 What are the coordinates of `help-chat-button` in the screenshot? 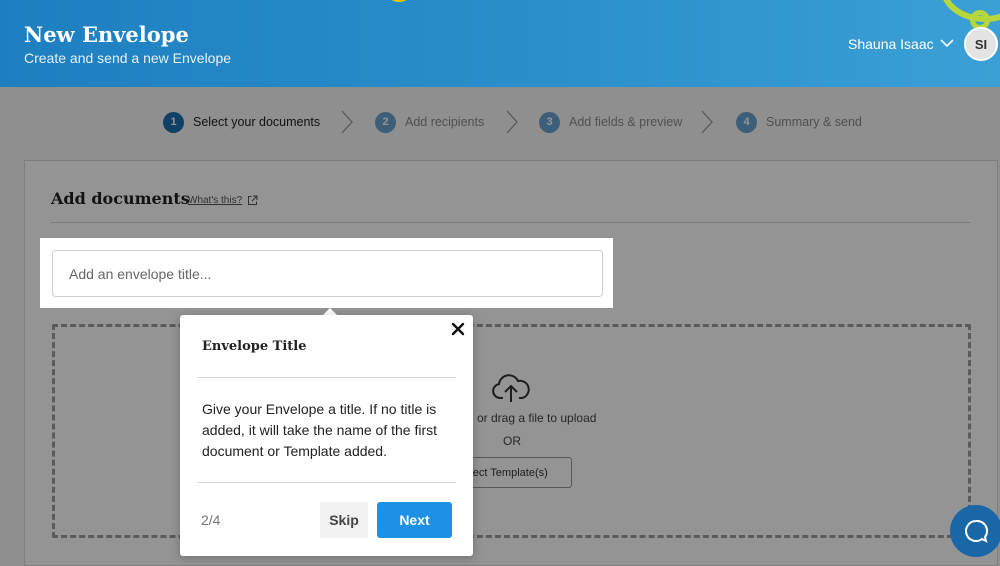 It's located at (975, 531).